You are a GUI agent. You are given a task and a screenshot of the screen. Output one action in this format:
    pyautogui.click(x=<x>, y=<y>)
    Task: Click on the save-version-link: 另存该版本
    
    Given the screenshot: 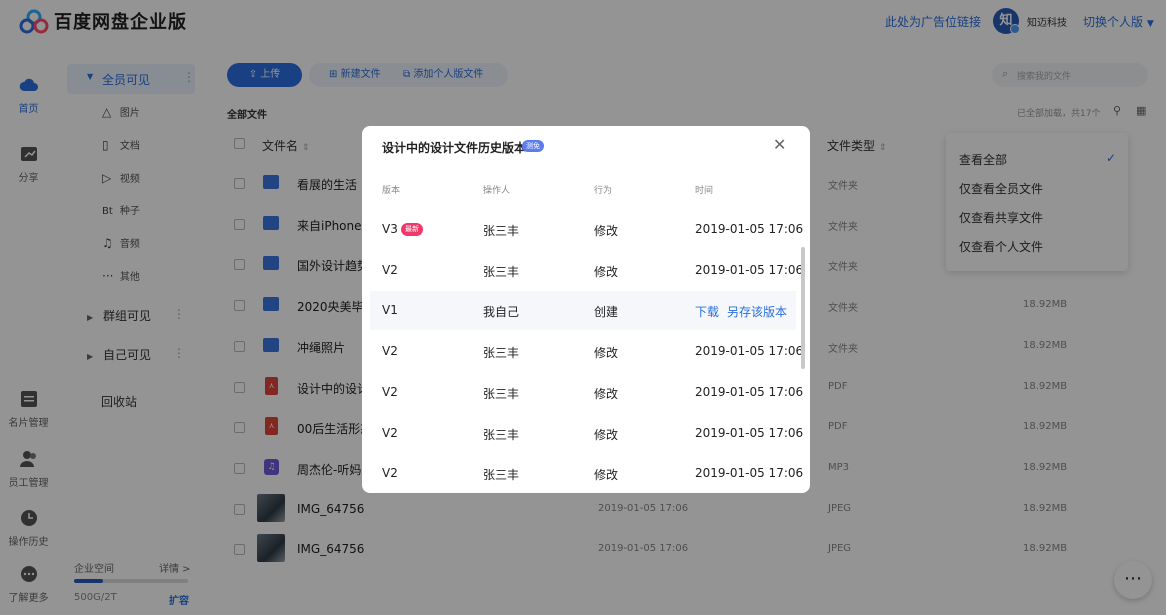 What is the action you would take?
    pyautogui.click(x=757, y=311)
    